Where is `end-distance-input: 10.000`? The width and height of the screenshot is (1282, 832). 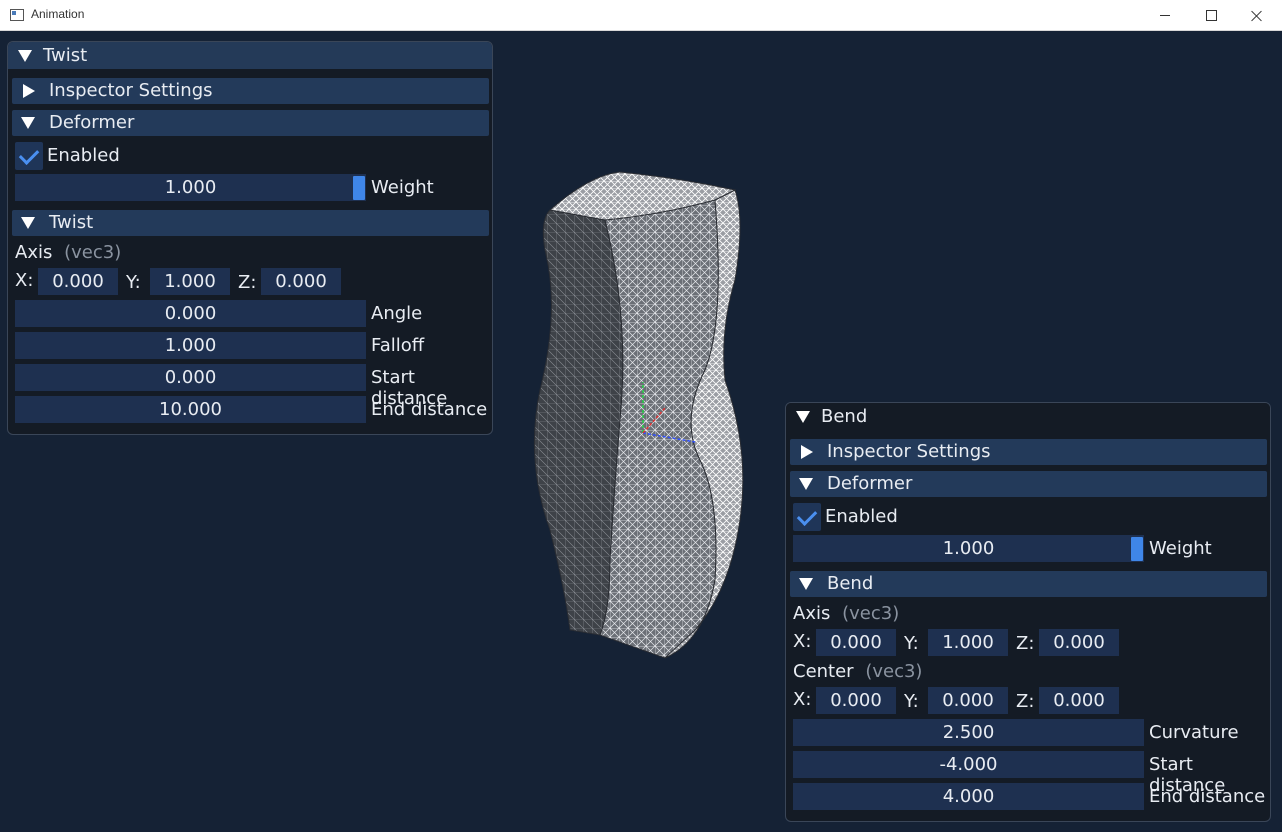
end-distance-input: 10.000 is located at coordinates (190, 409).